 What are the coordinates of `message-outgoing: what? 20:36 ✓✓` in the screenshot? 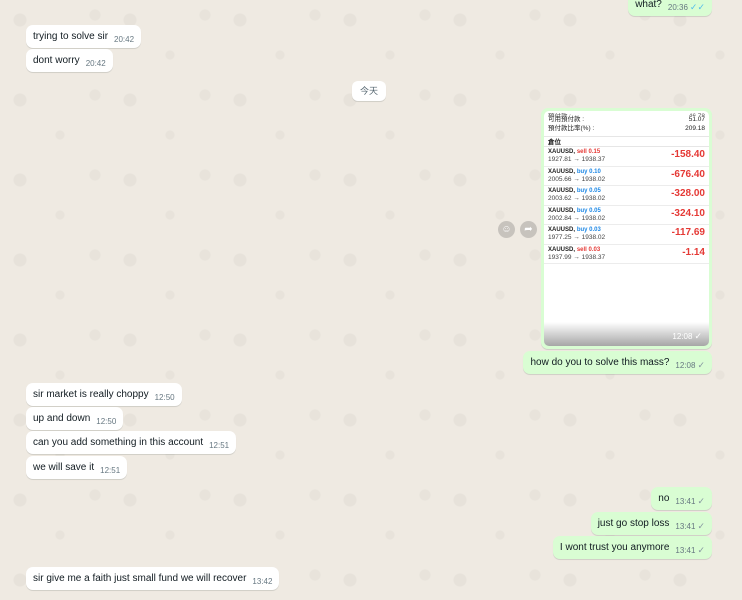 It's located at (670, 8).